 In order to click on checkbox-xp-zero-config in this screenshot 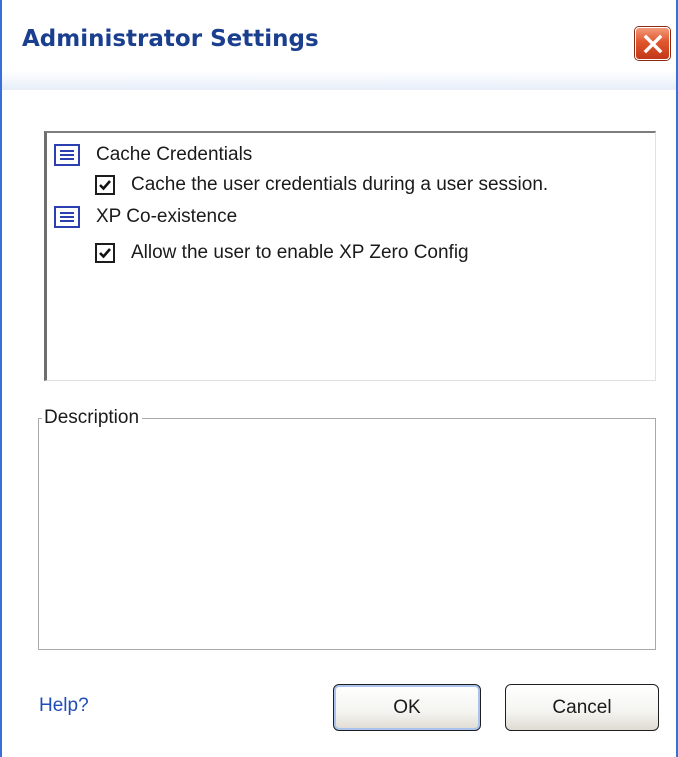, I will do `click(105, 253)`.